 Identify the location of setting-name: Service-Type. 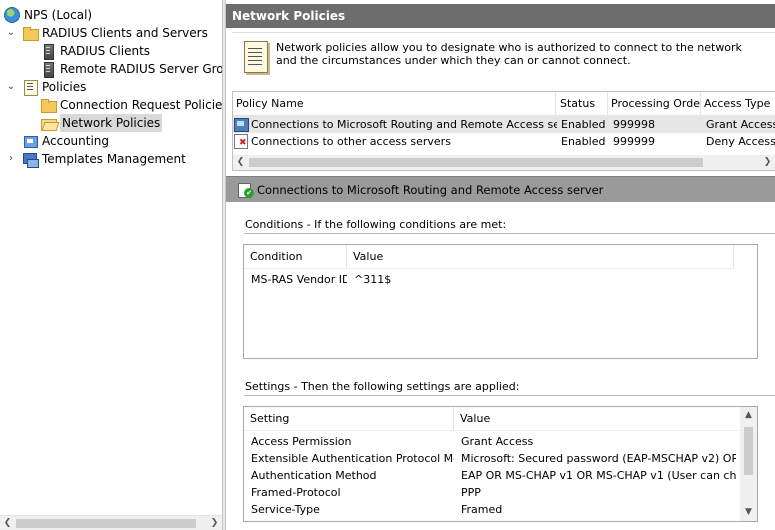
(285, 509).